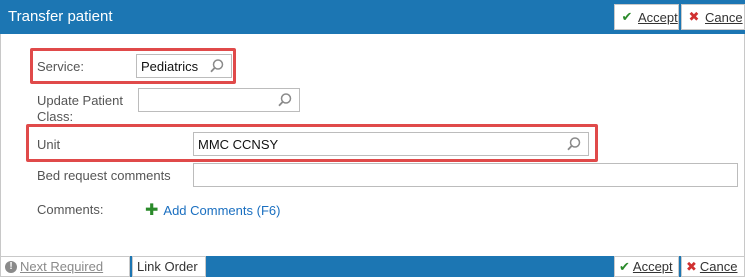 Image resolution: width=745 pixels, height=277 pixels. What do you see at coordinates (55, 116) in the screenshot?
I see `patient-class-label-line2: Class:` at bounding box center [55, 116].